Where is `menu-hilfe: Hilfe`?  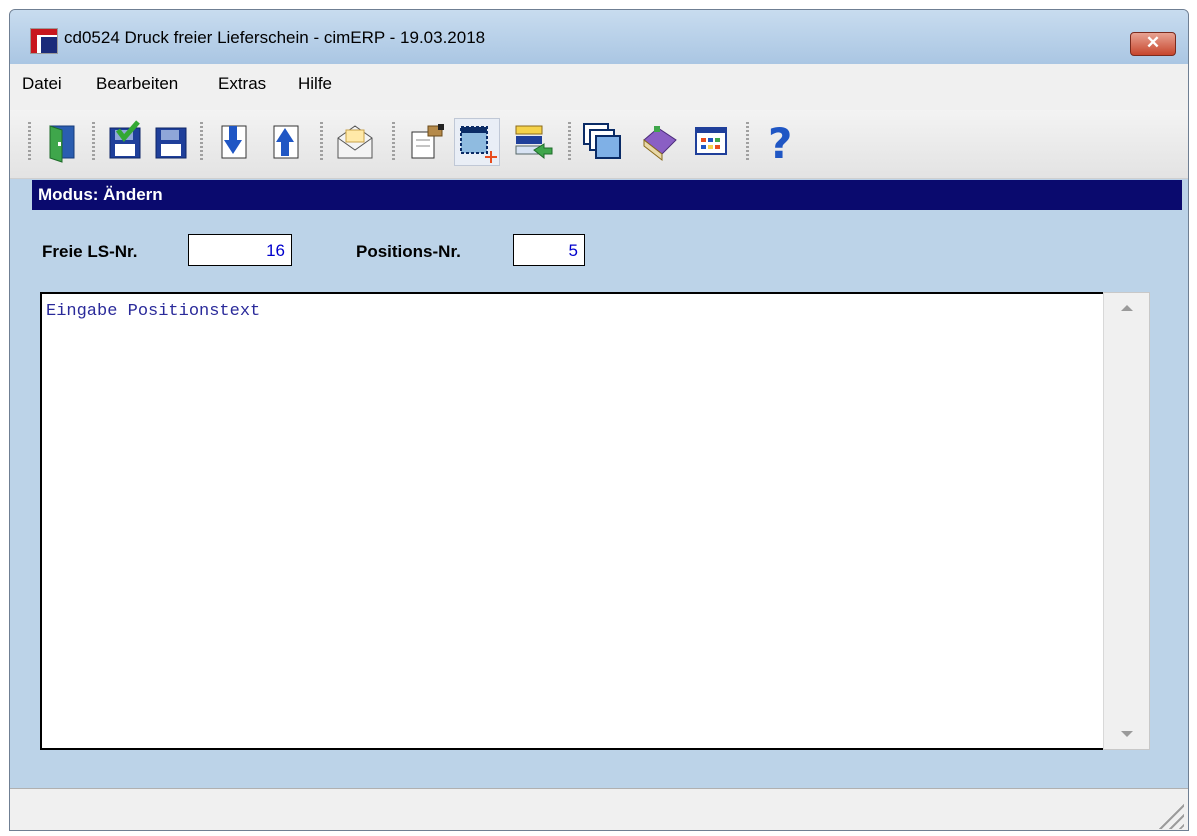 menu-hilfe: Hilfe is located at coordinates (315, 84).